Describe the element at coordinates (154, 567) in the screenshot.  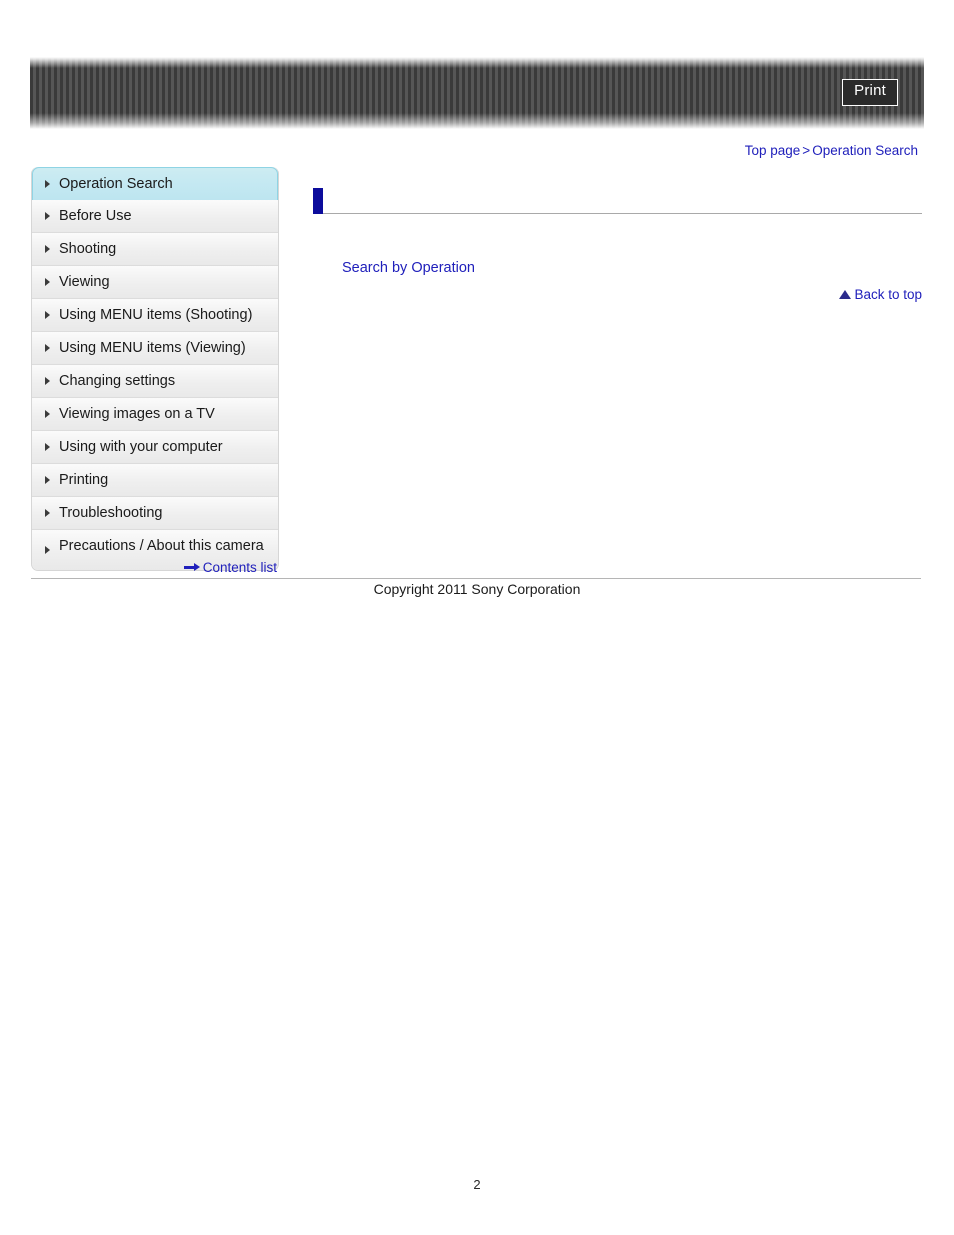
I see `contents-list-link-wrapper: Contents list` at that location.